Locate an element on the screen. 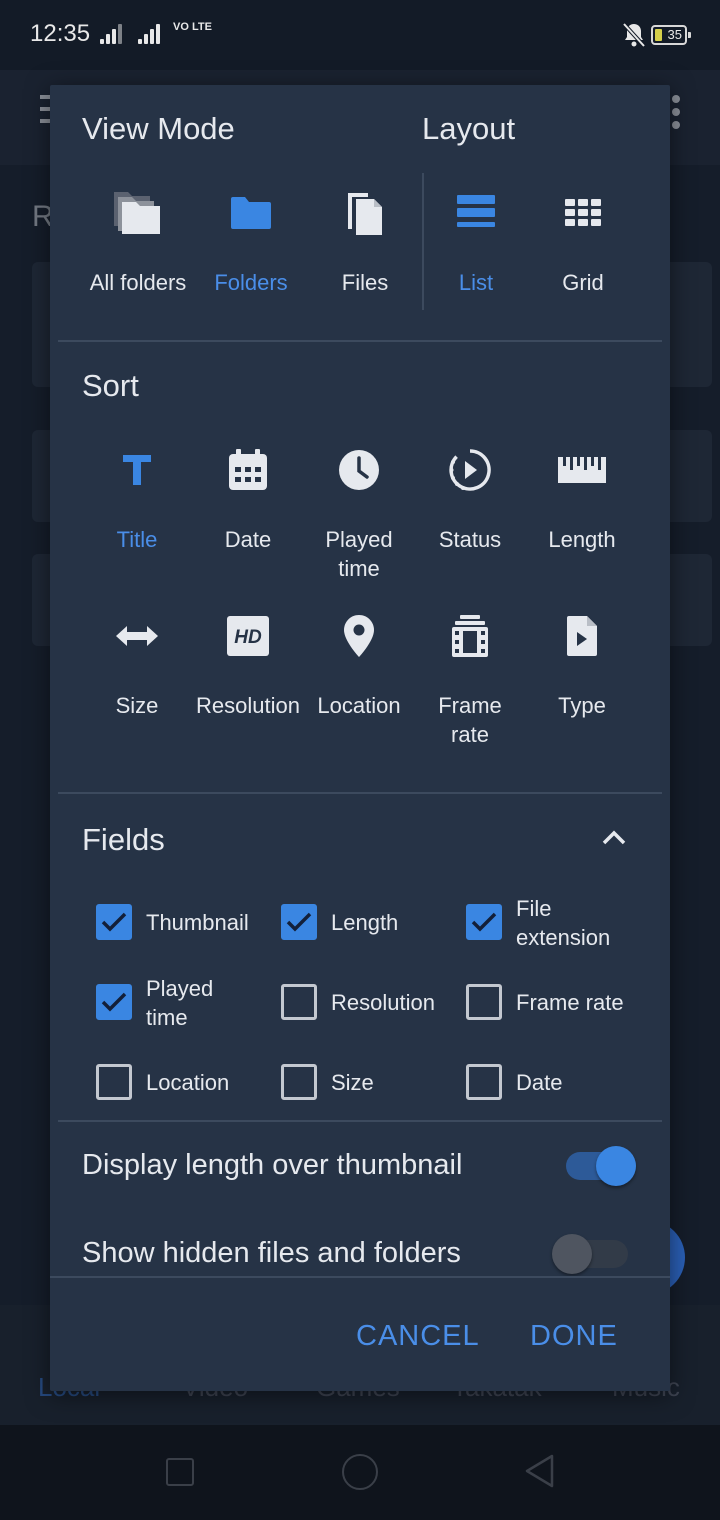  status-bar: 12:35 VO LTE 35 is located at coordinates (360, 35).